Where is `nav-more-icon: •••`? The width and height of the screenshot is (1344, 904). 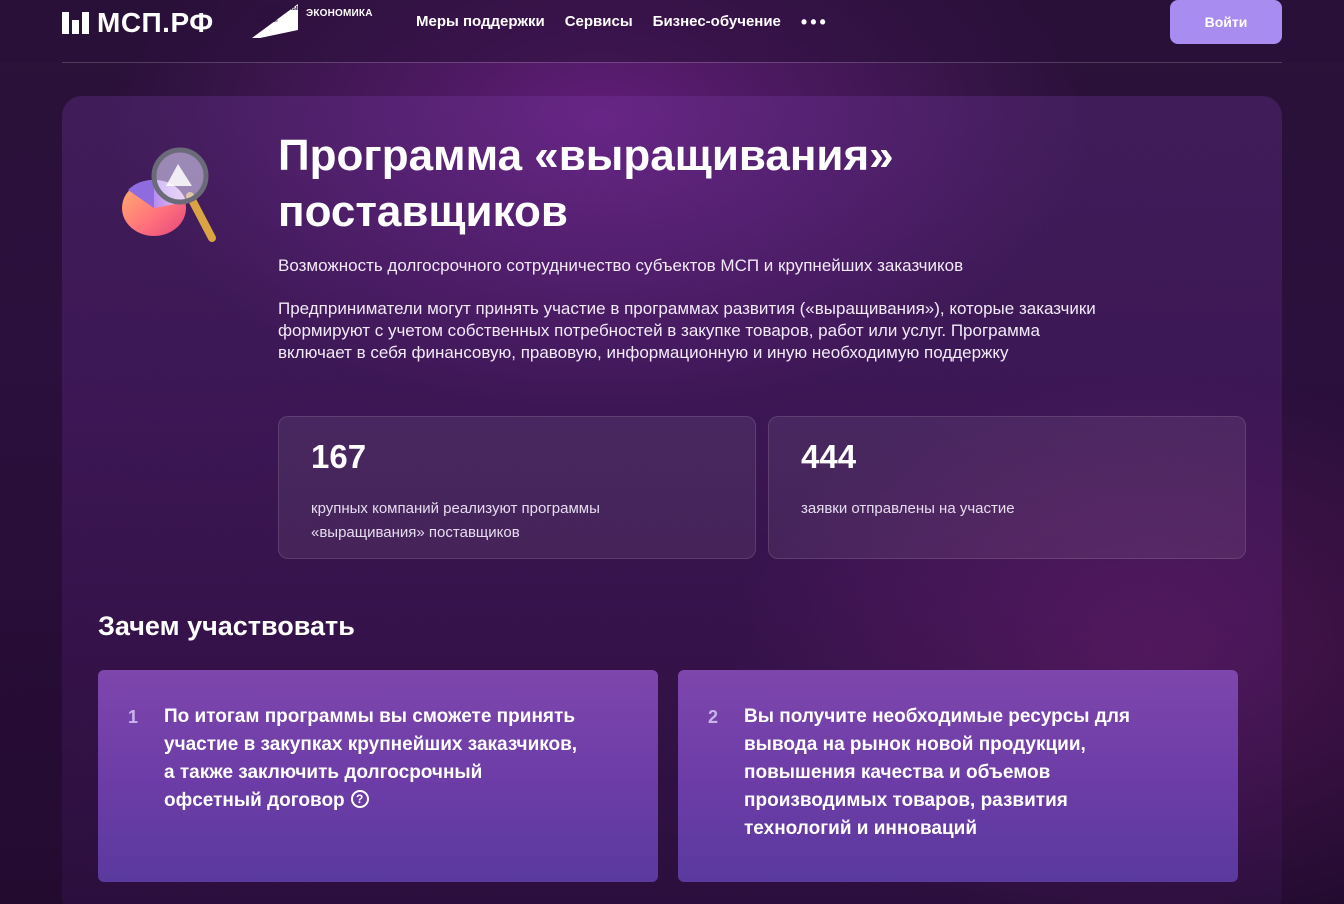
nav-more-icon: ••• is located at coordinates (815, 22).